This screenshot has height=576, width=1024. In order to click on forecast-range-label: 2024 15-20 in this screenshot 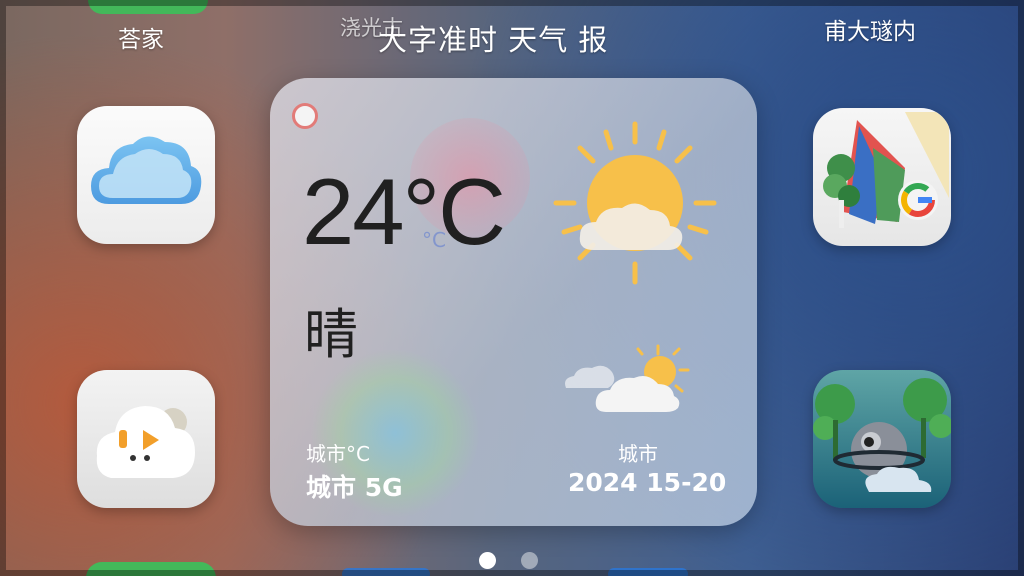, I will do `click(647, 482)`.